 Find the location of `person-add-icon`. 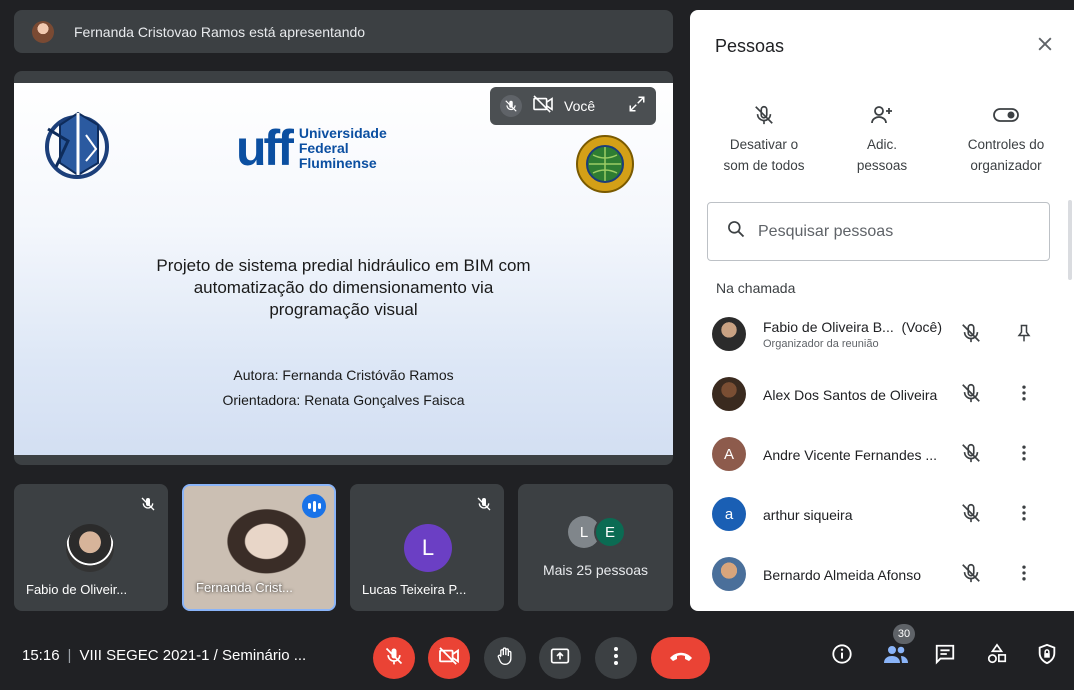

person-add-icon is located at coordinates (882, 115).